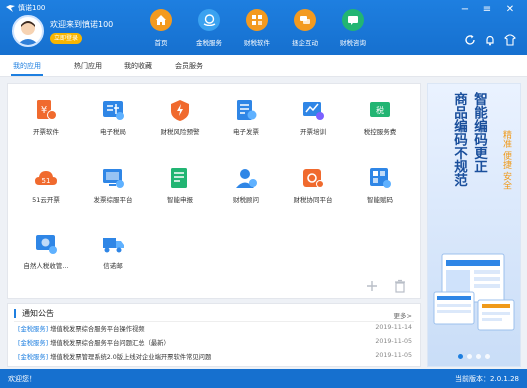  I want to click on app-e-invoice: 电子发票, so click(246, 117).